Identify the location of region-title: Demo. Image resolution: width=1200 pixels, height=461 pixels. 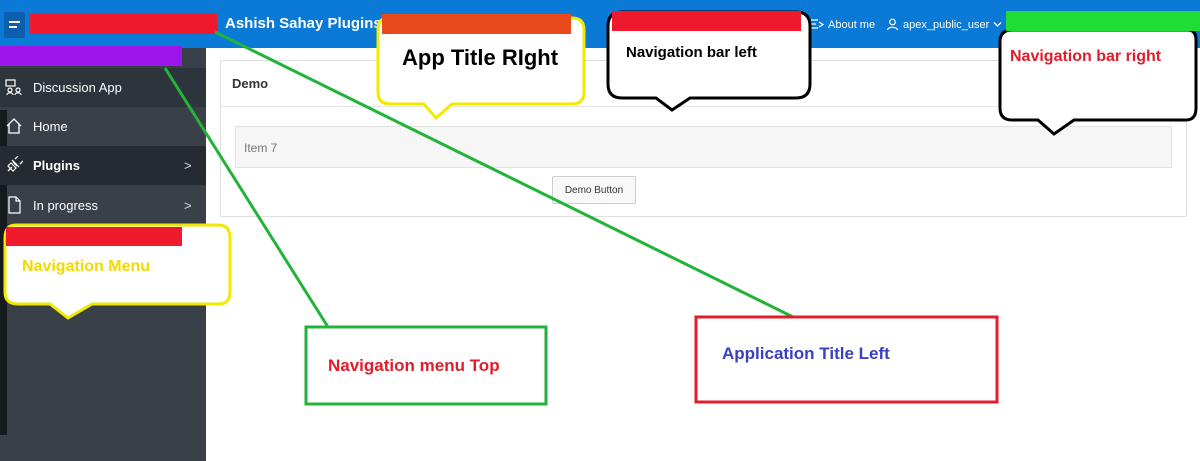
(250, 83).